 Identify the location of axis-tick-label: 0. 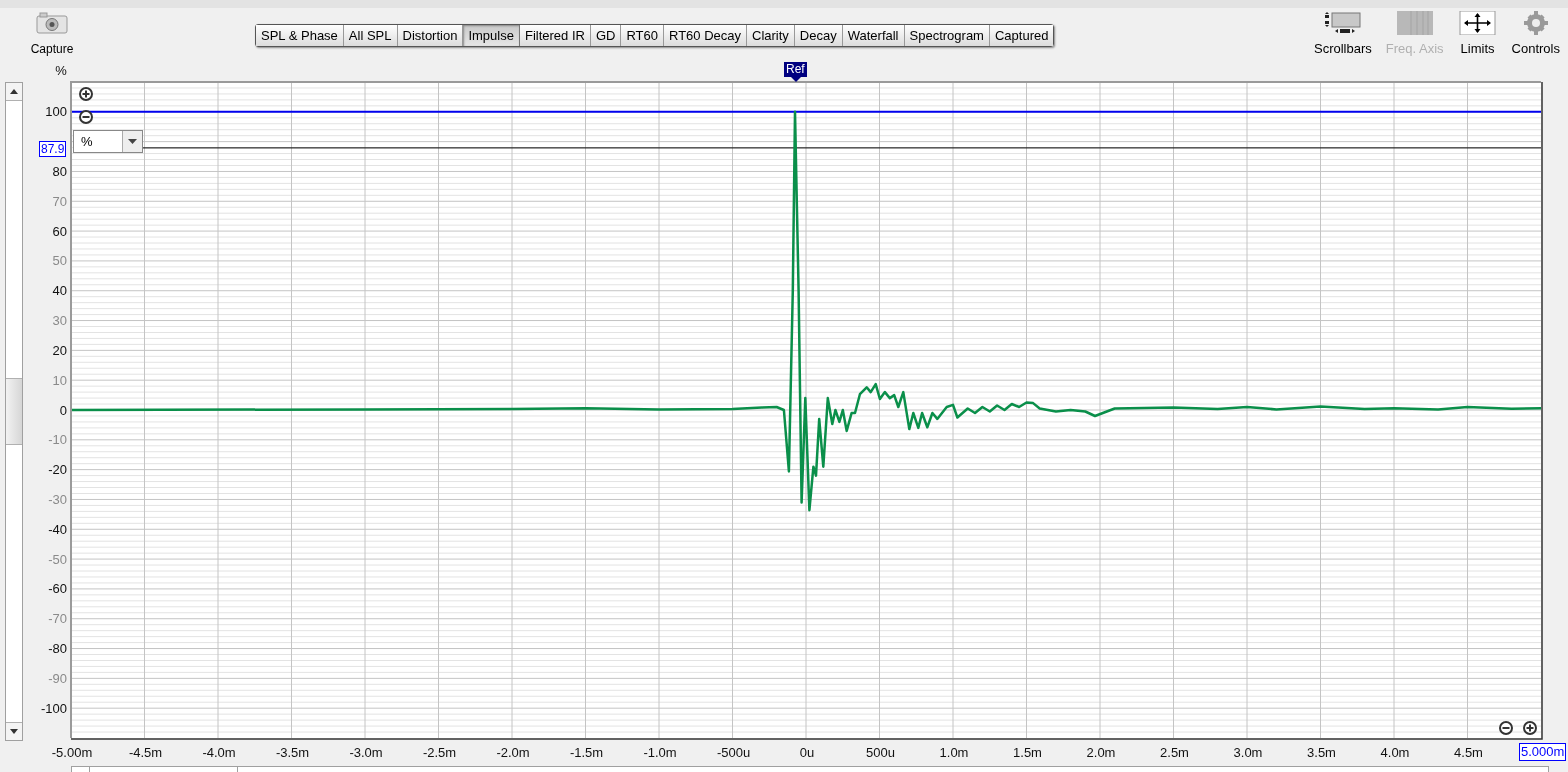
(63, 410).